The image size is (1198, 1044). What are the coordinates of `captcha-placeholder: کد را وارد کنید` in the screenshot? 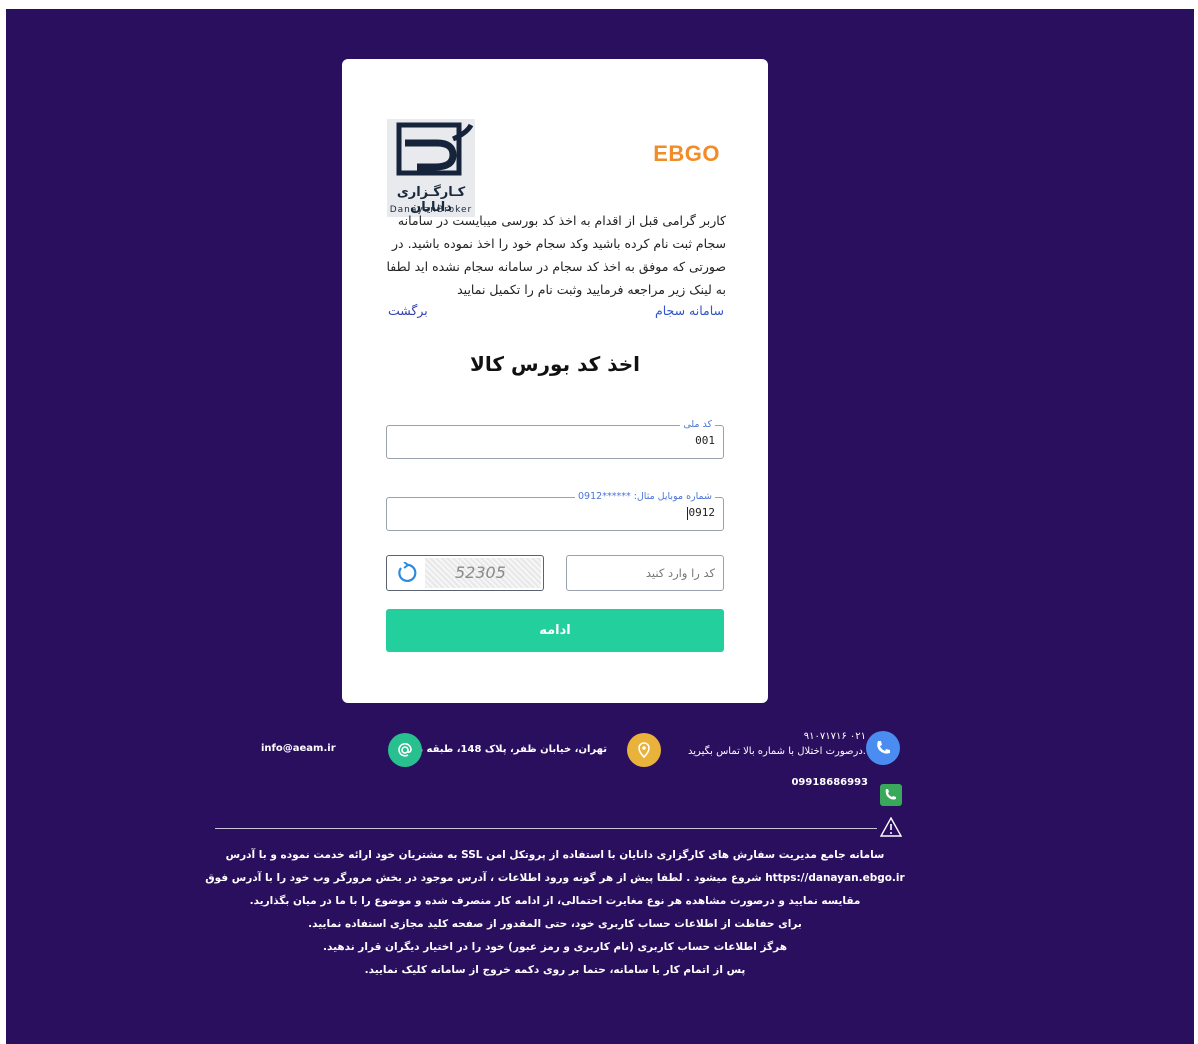 It's located at (680, 573).